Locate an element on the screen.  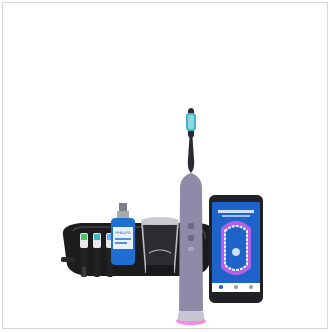
bottle-brand-label: PHILIPS is located at coordinates (123, 232).